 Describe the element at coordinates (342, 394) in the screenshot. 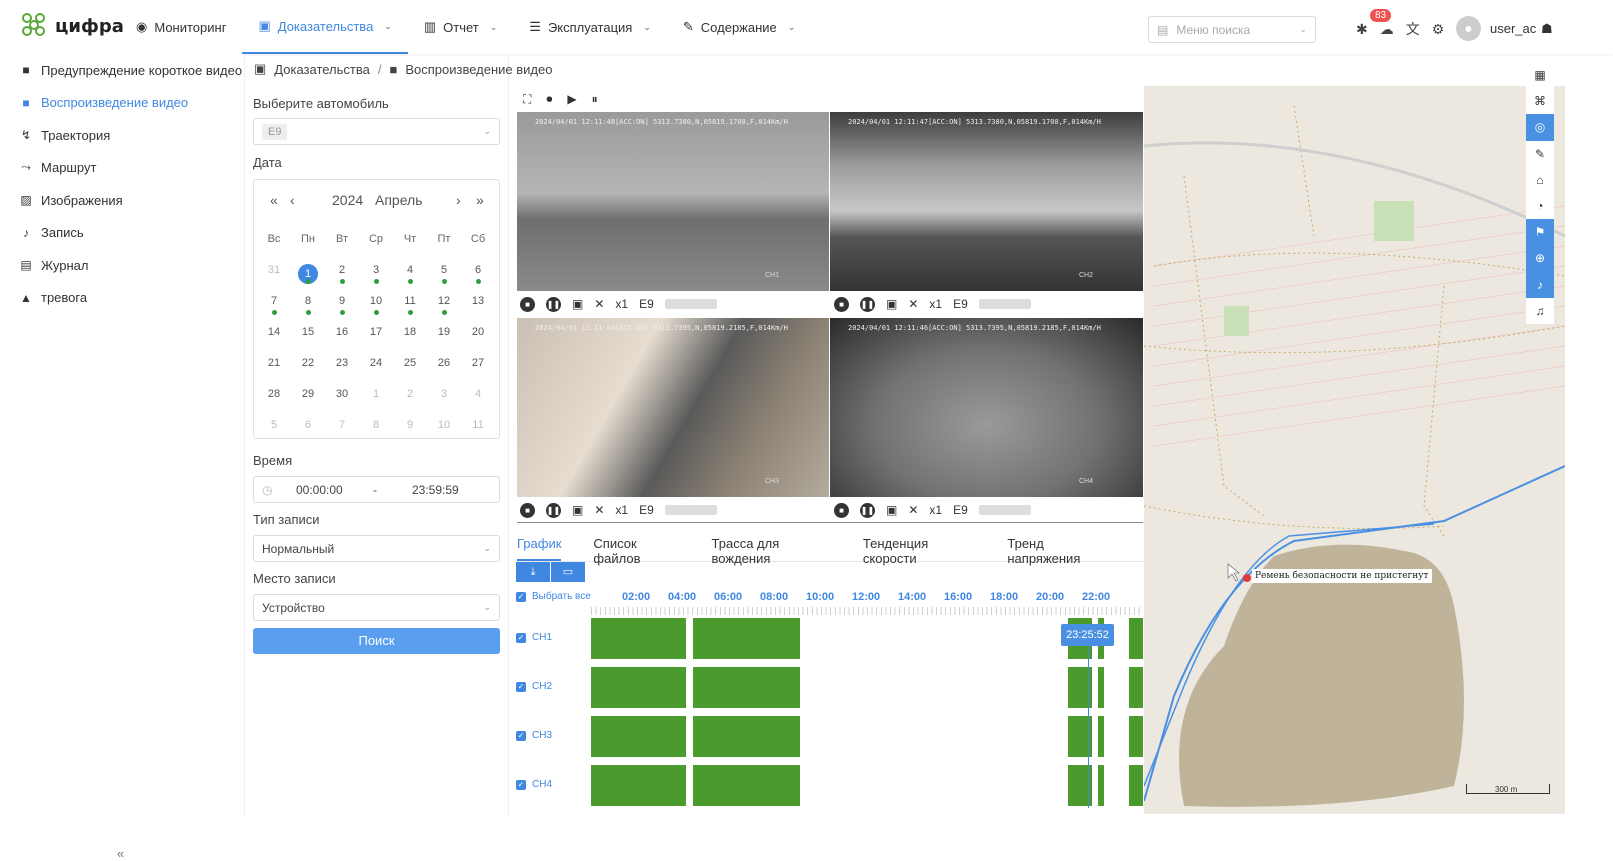

I see `calendar-day: 30` at that location.